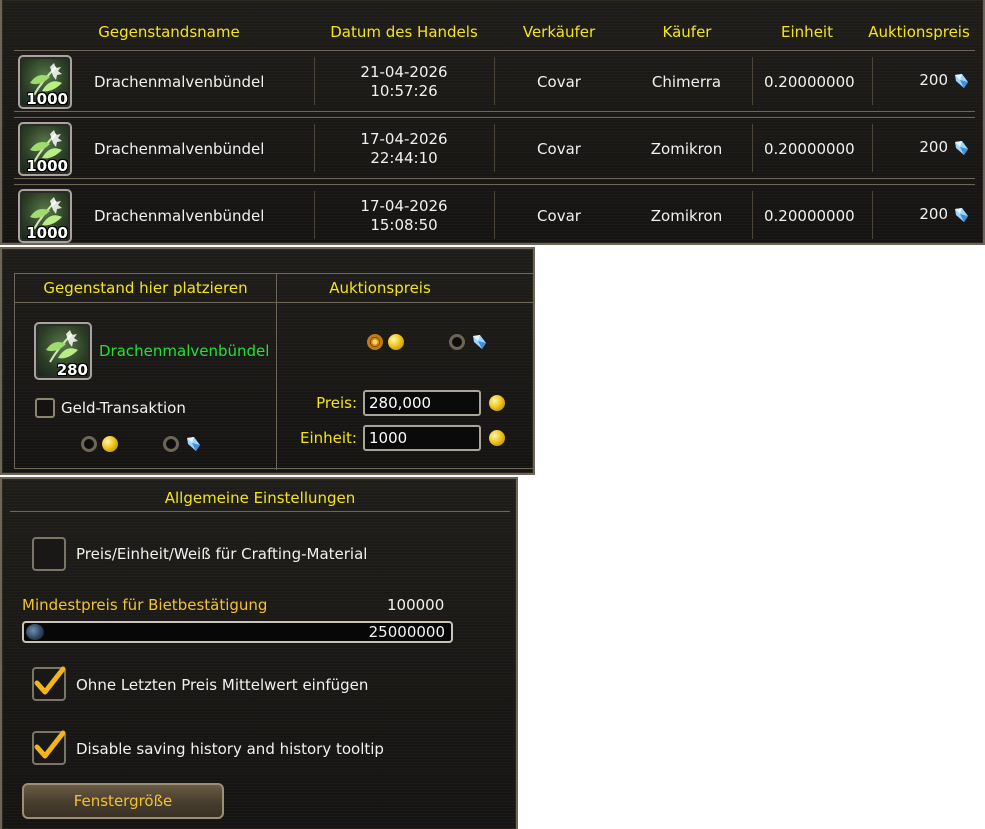 The height and width of the screenshot is (829, 985). What do you see at coordinates (169, 32) in the screenshot?
I see `column-header-item: Gegenstandsname` at bounding box center [169, 32].